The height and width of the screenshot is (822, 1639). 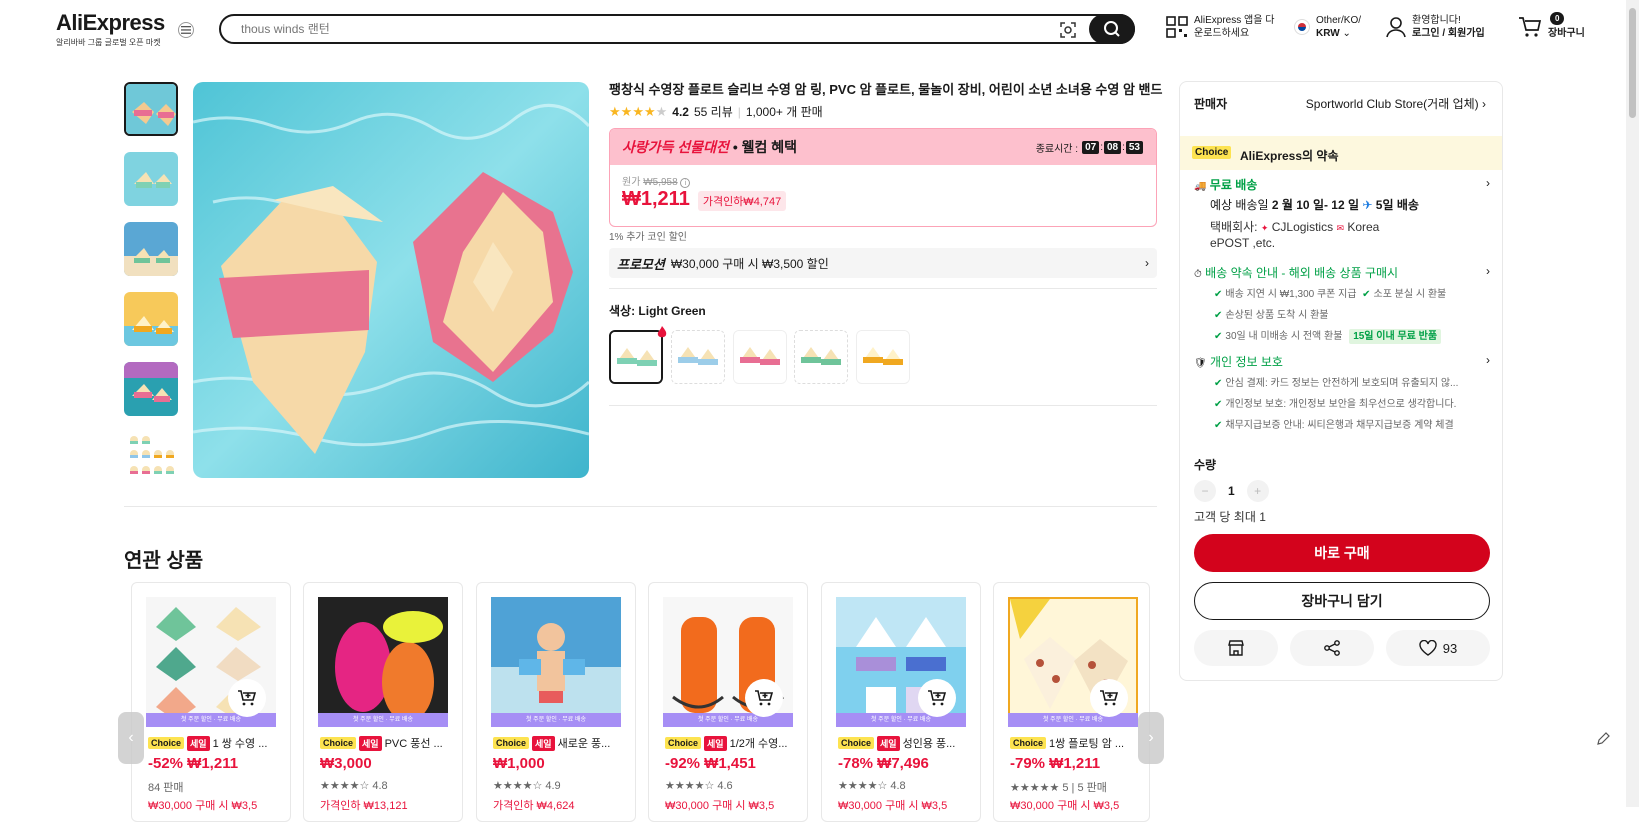 What do you see at coordinates (1233, 185) in the screenshot?
I see `free-shipping: 무료 배송` at bounding box center [1233, 185].